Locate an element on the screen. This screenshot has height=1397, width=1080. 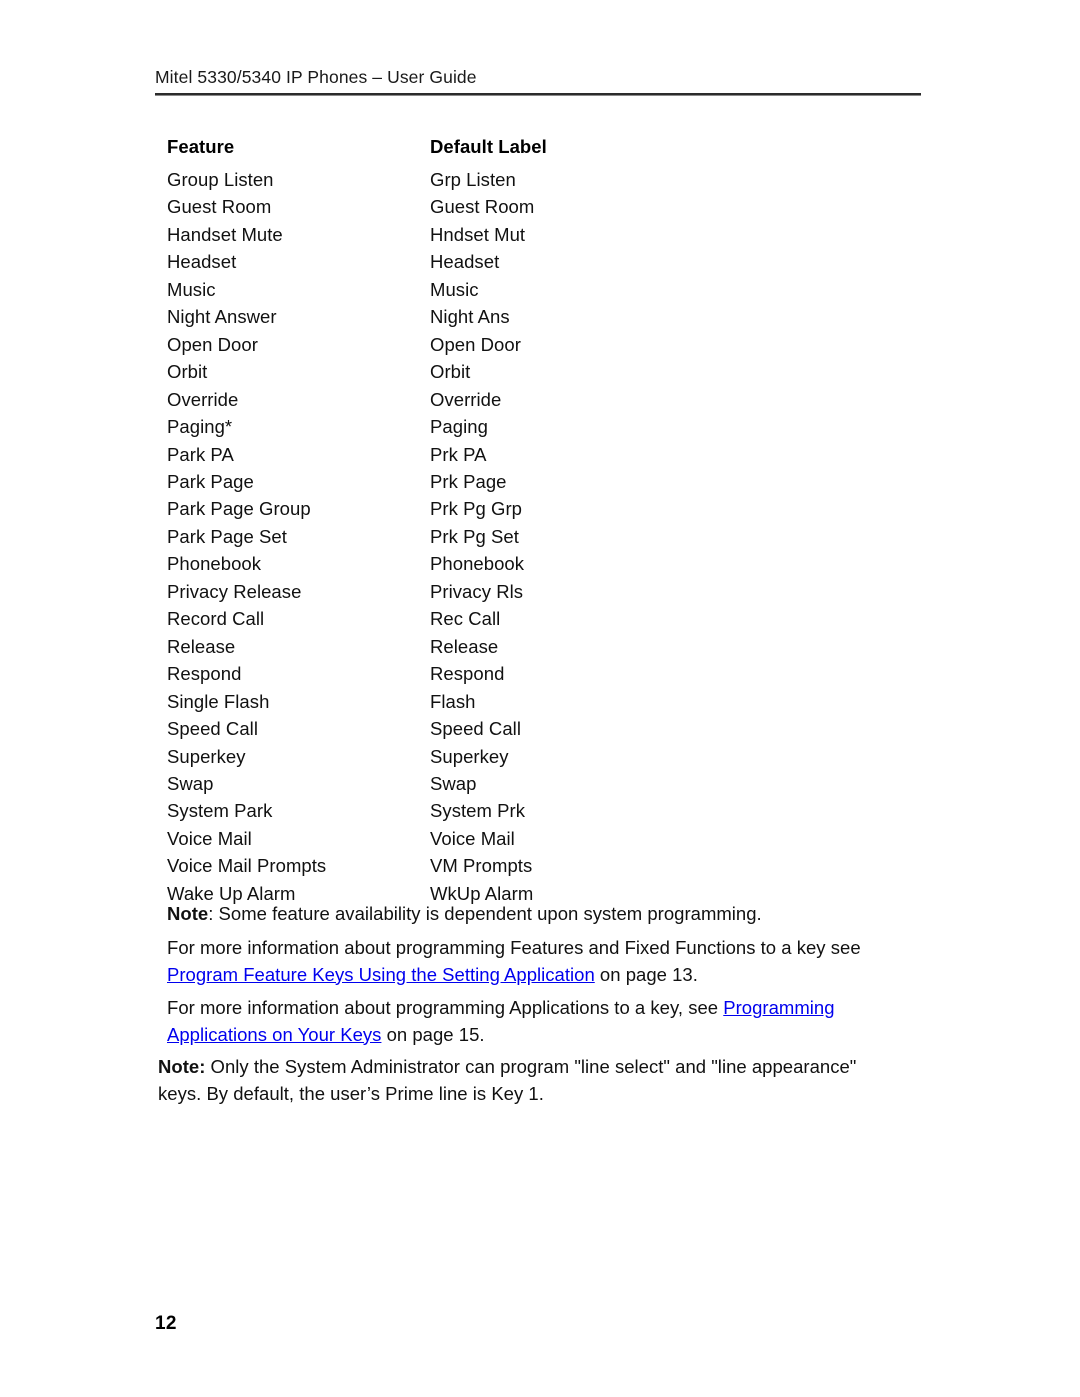
cell-feature: Superkey is located at coordinates (206, 756).